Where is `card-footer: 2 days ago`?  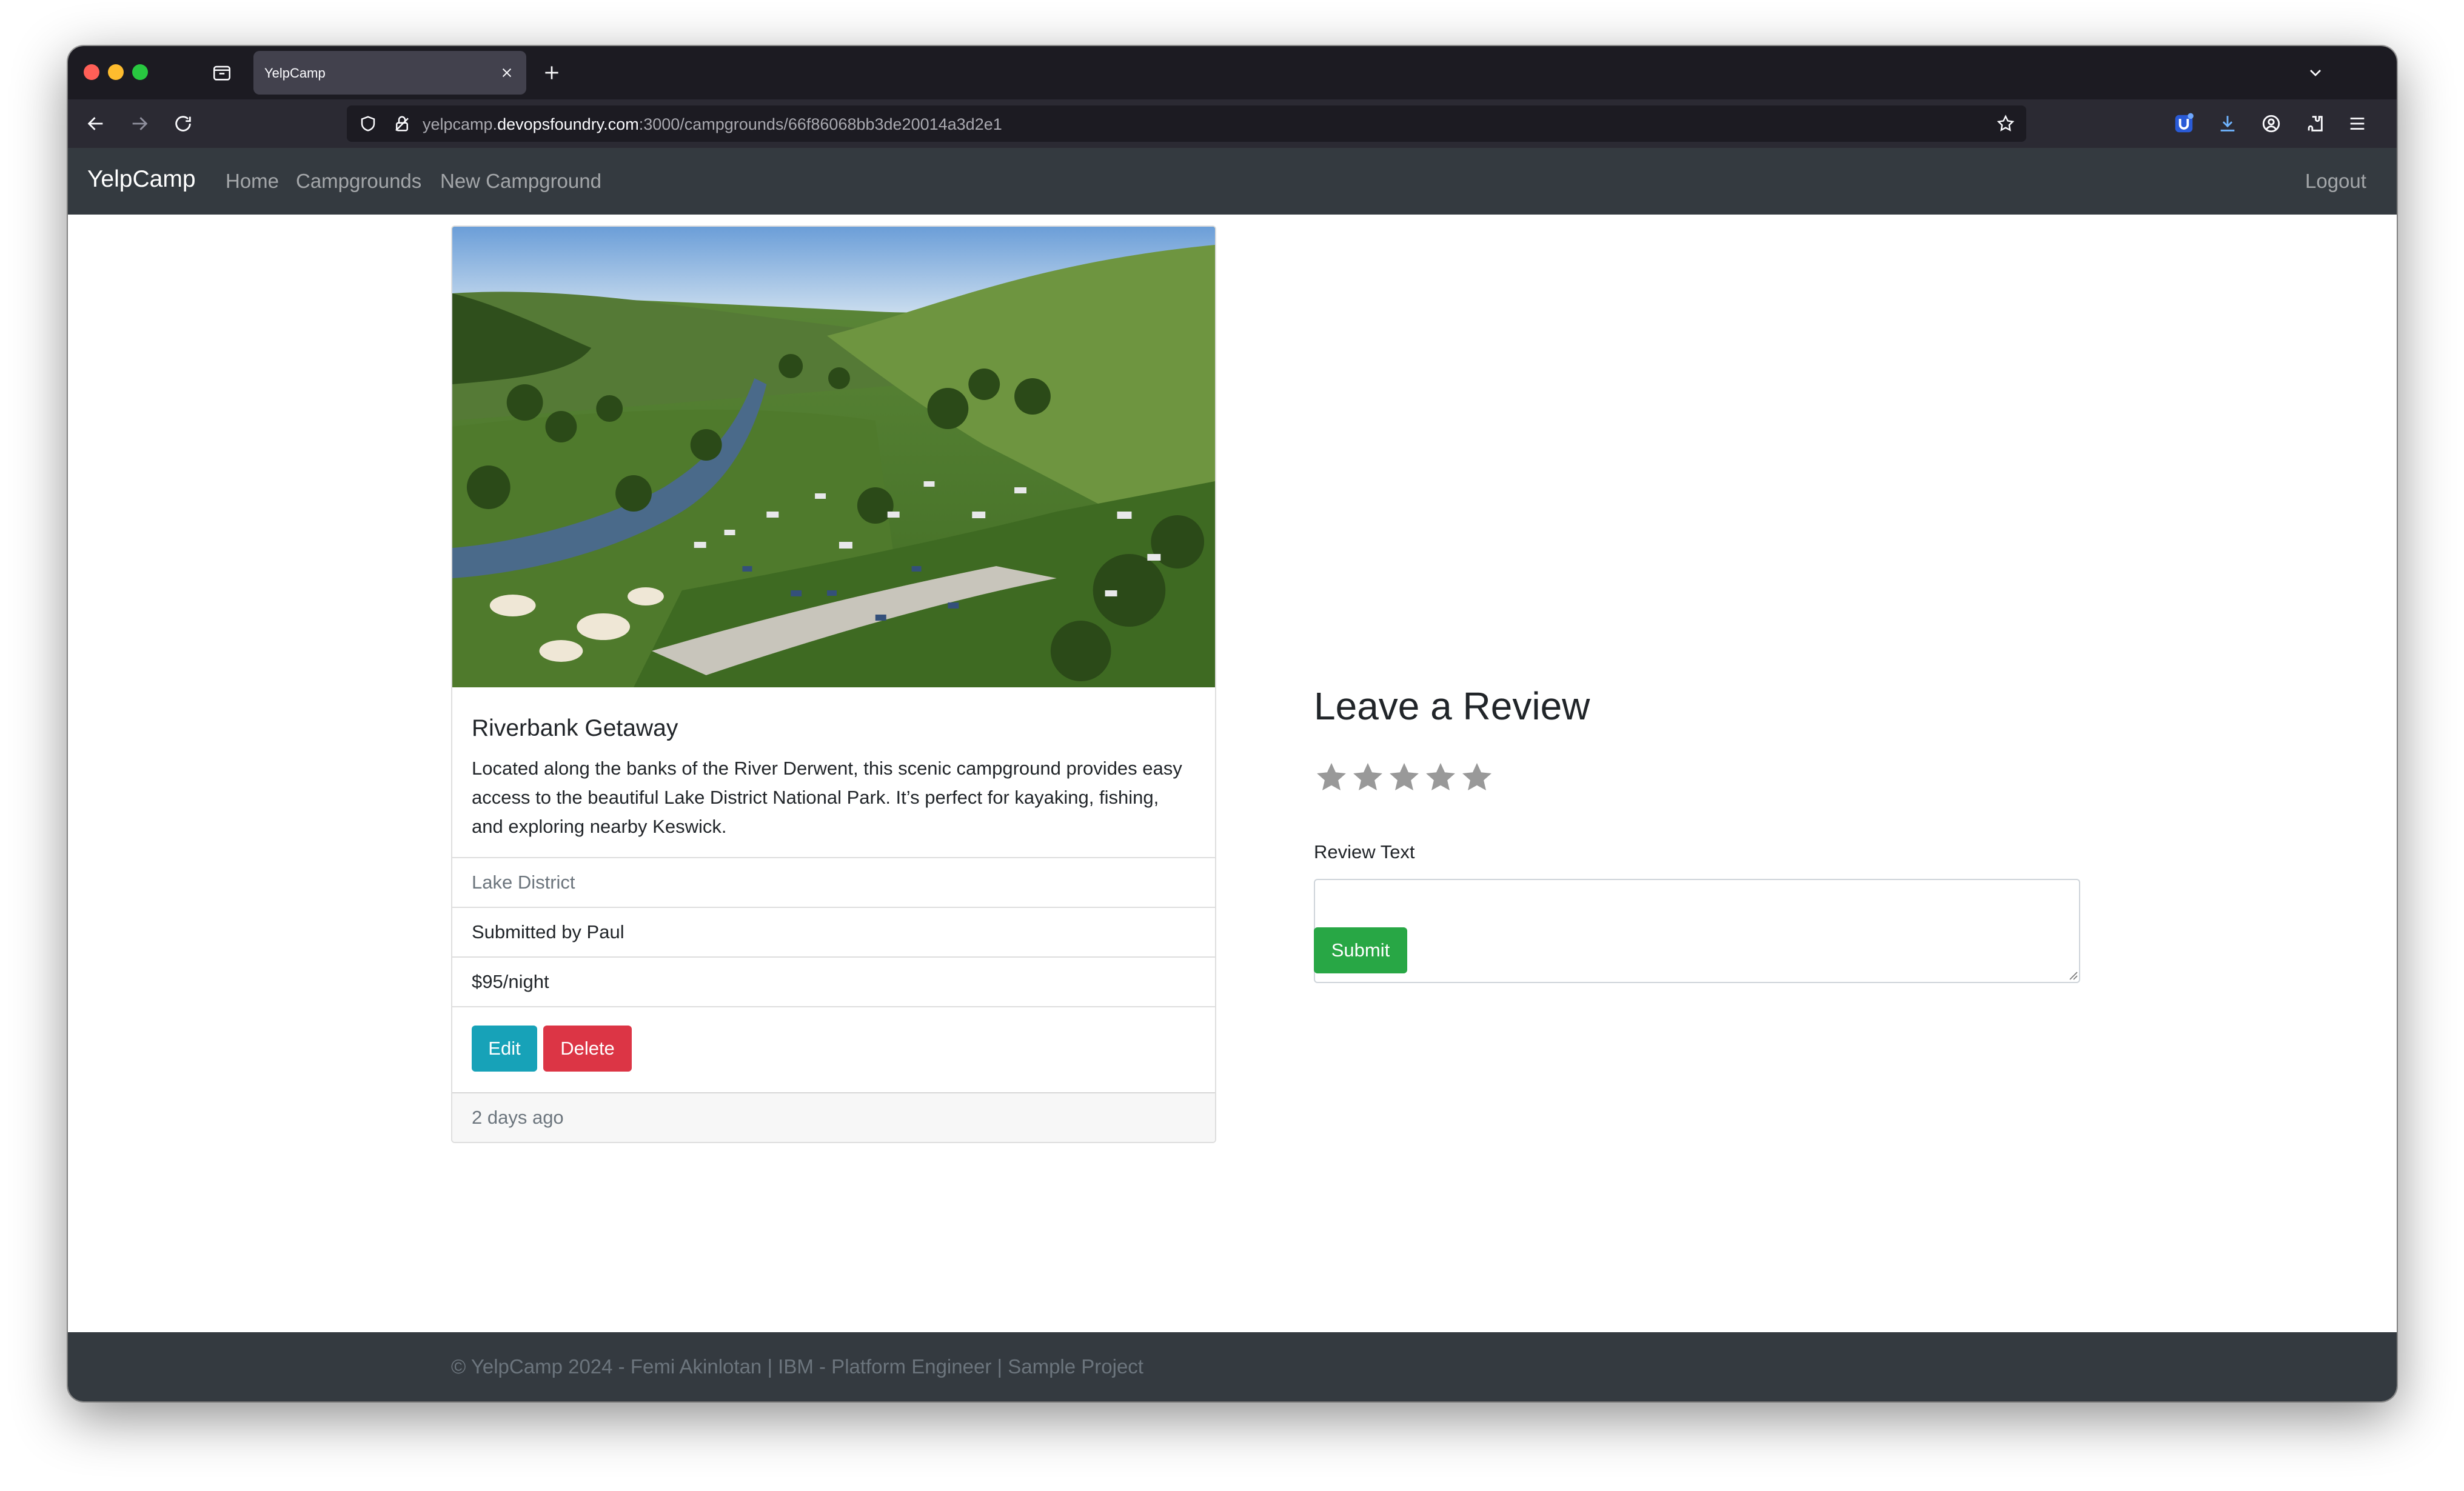
card-footer: 2 days ago is located at coordinates (833, 1117).